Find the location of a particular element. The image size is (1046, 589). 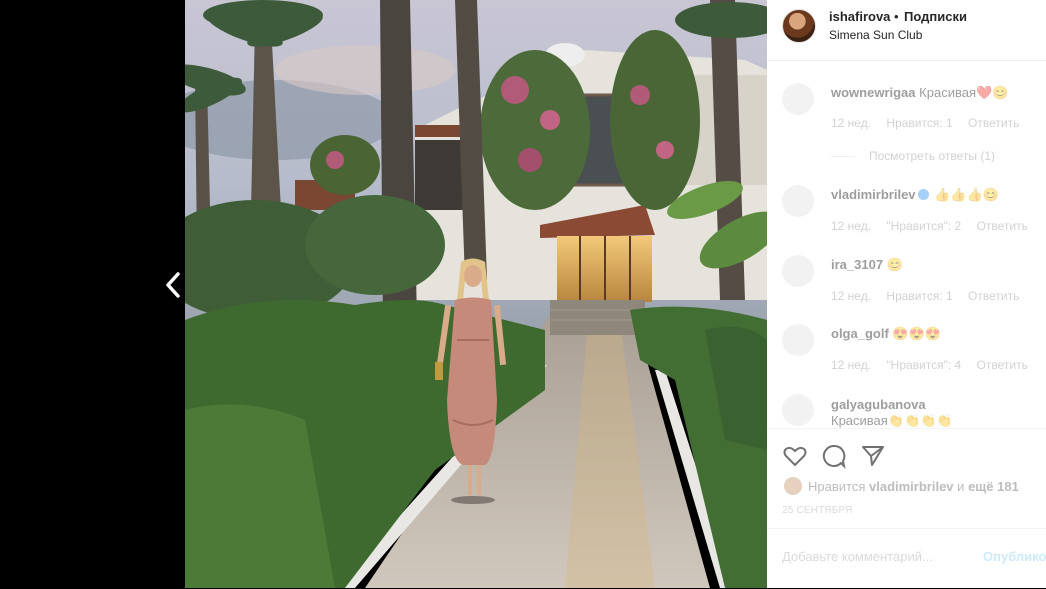

likes-prefix: Нравится is located at coordinates (837, 486).